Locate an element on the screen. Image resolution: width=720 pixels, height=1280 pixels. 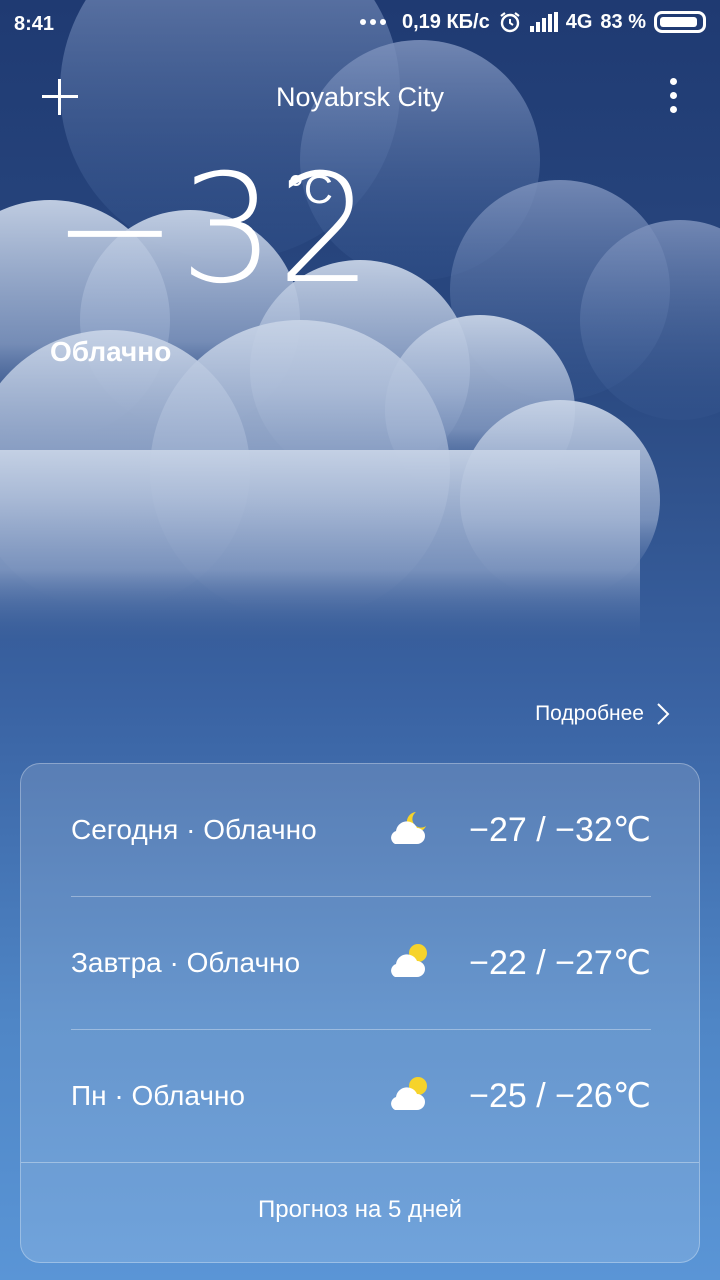
network-type: 4G is located at coordinates (579, 21).